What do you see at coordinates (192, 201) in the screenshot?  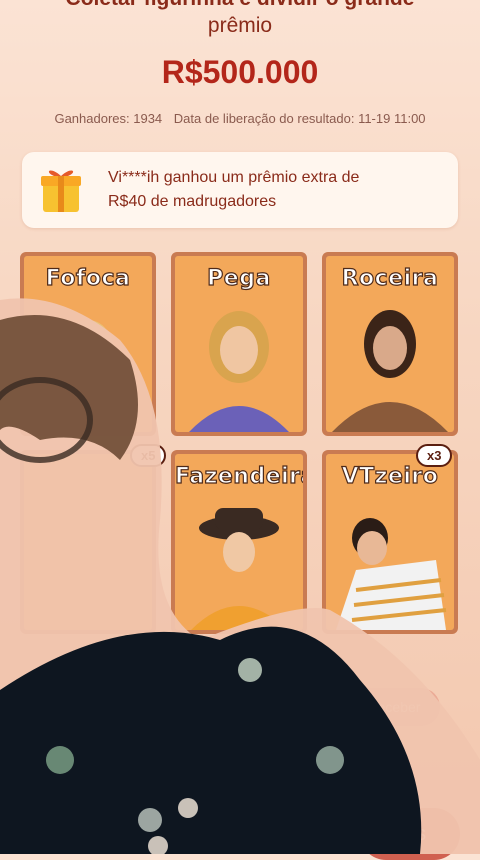 I see `banner-line-2: R$40 de madrugadores` at bounding box center [192, 201].